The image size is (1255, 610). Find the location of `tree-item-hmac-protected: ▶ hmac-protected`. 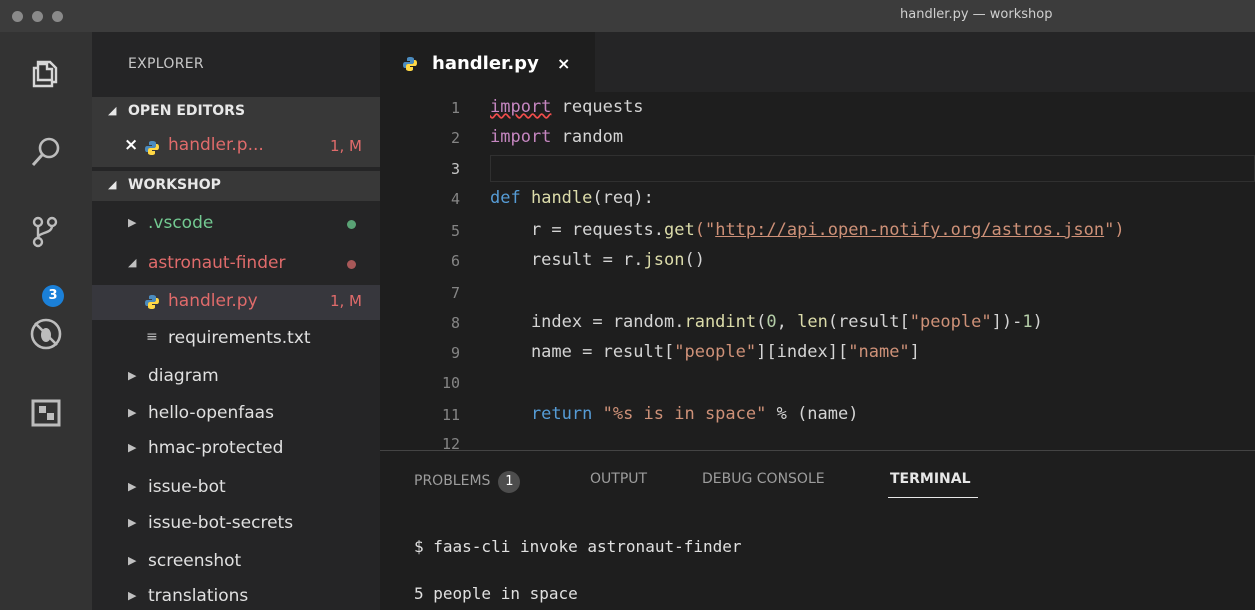

tree-item-hmac-protected: ▶ hmac-protected is located at coordinates (236, 449).